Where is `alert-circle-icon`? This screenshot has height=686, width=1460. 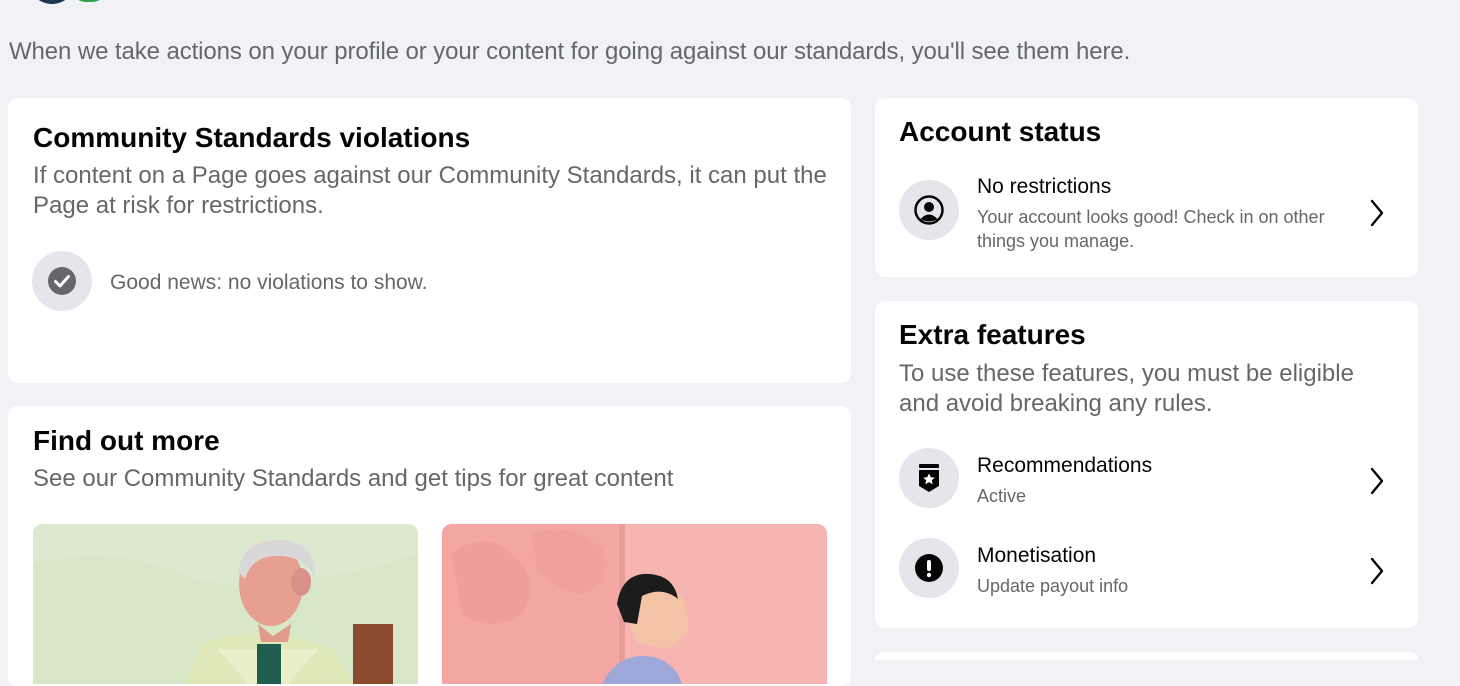
alert-circle-icon is located at coordinates (929, 568).